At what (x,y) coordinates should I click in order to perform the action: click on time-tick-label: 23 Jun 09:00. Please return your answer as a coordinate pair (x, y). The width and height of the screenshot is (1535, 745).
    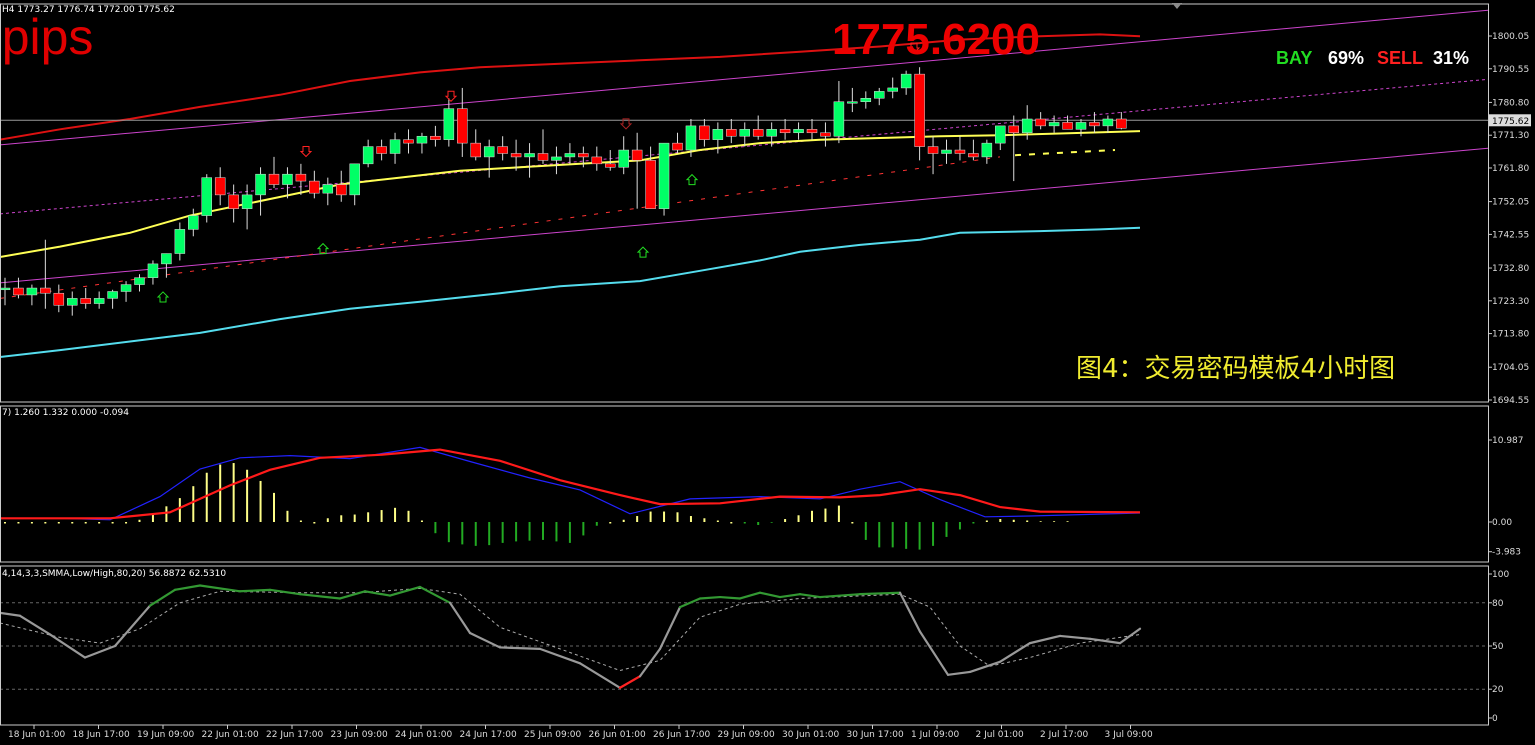
    Looking at the image, I should click on (359, 735).